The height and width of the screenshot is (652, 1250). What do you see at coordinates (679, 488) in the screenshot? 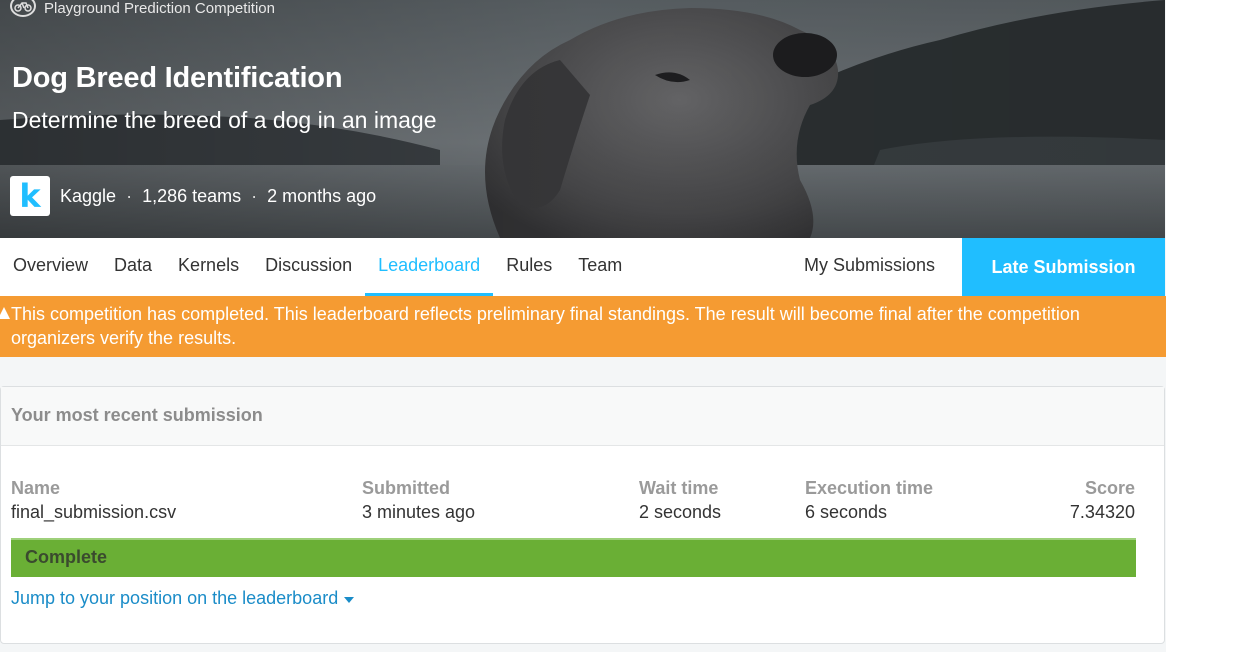
I see `wait-time-header: Wait time` at bounding box center [679, 488].